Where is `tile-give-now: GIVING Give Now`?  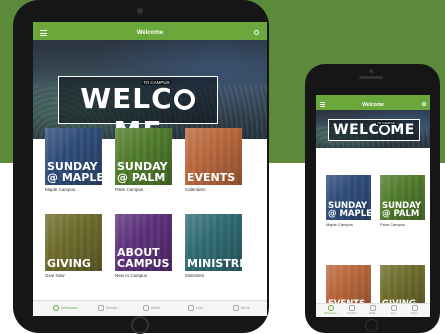 tile-give-now: GIVING Give Now is located at coordinates (73, 247).